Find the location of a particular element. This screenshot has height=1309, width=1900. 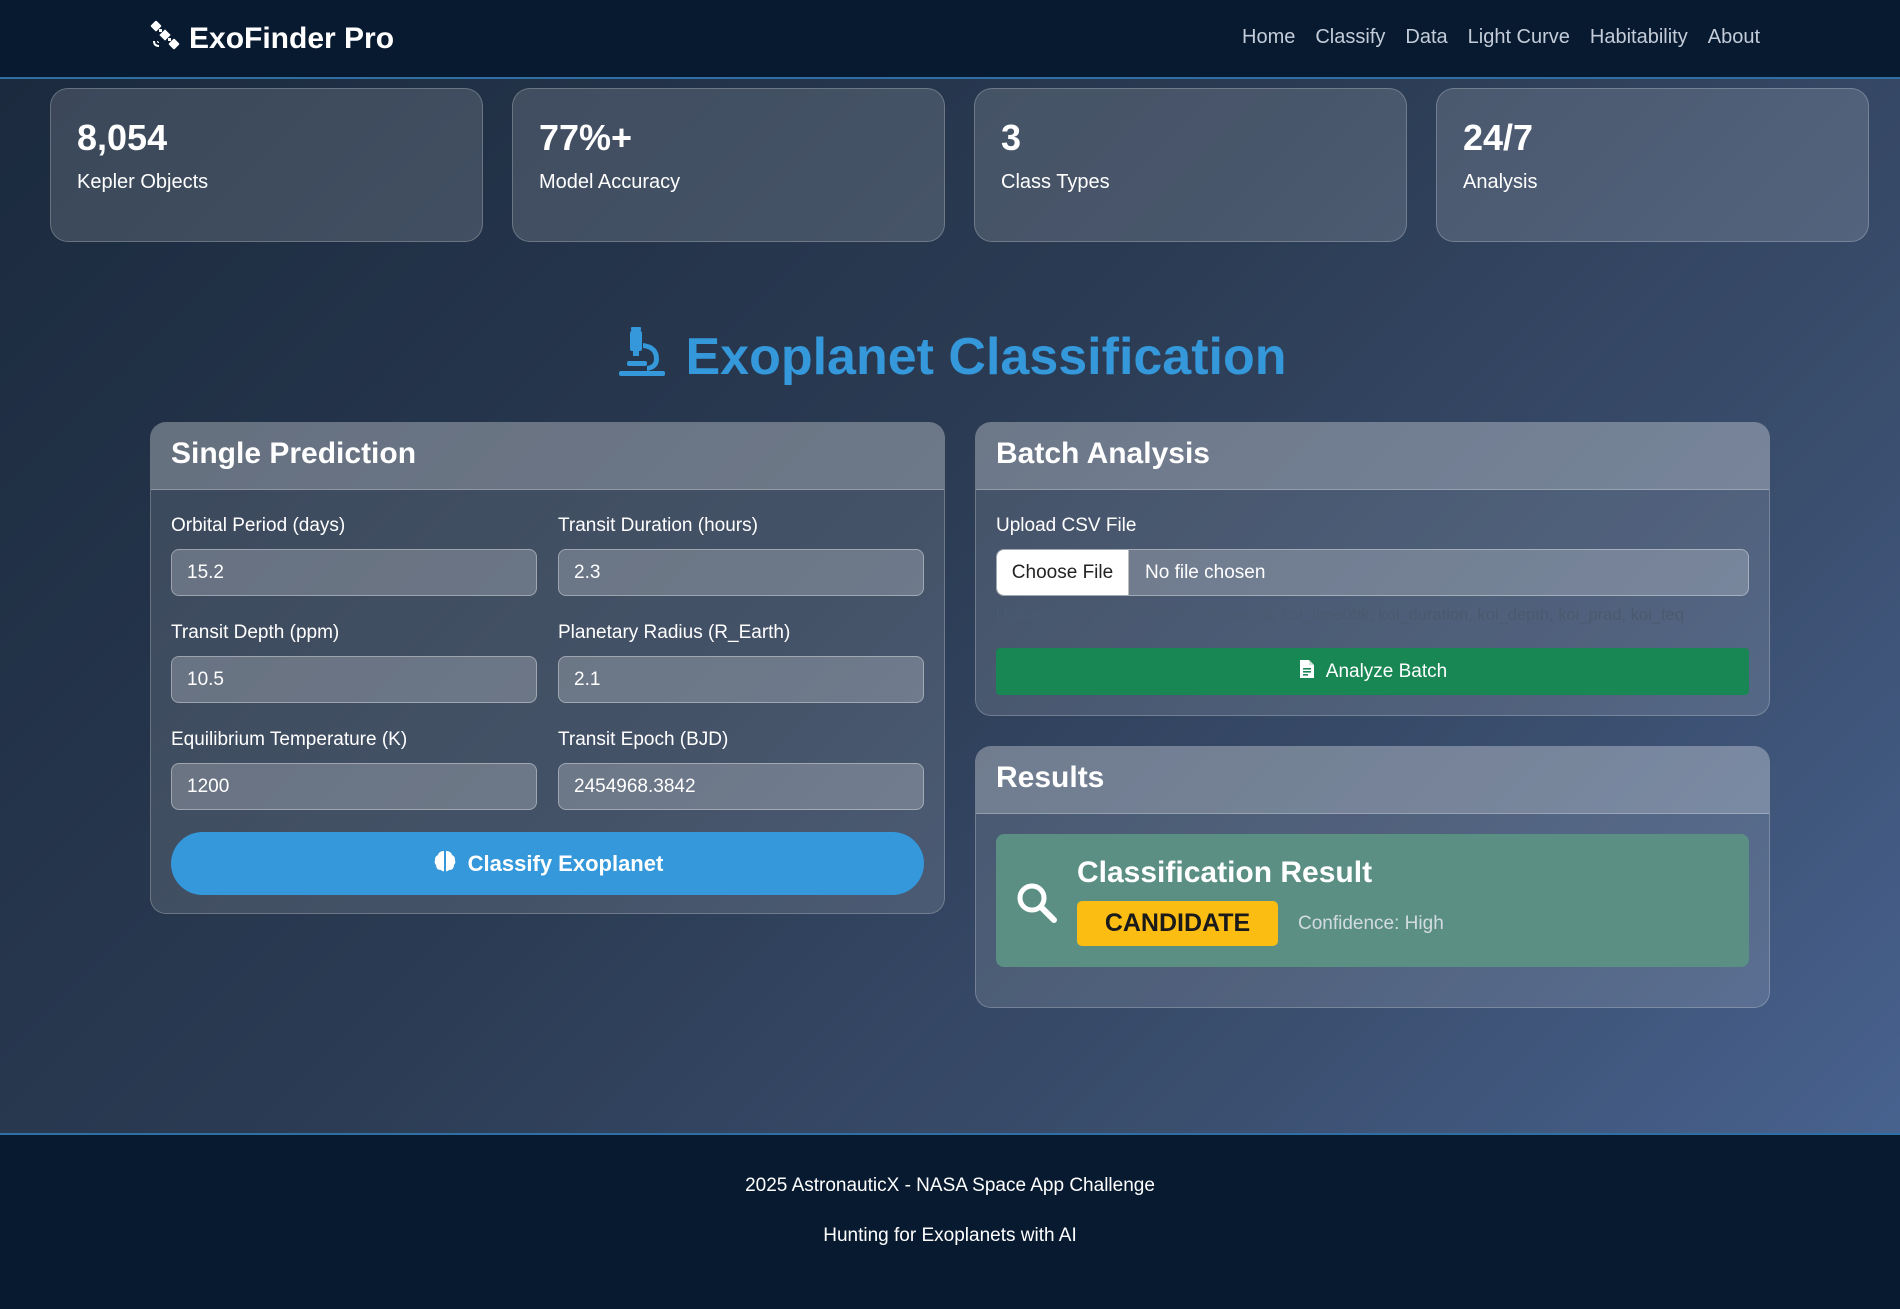

equilibrium-temperature-label: Equilibrium Temperature (K) is located at coordinates (289, 739).